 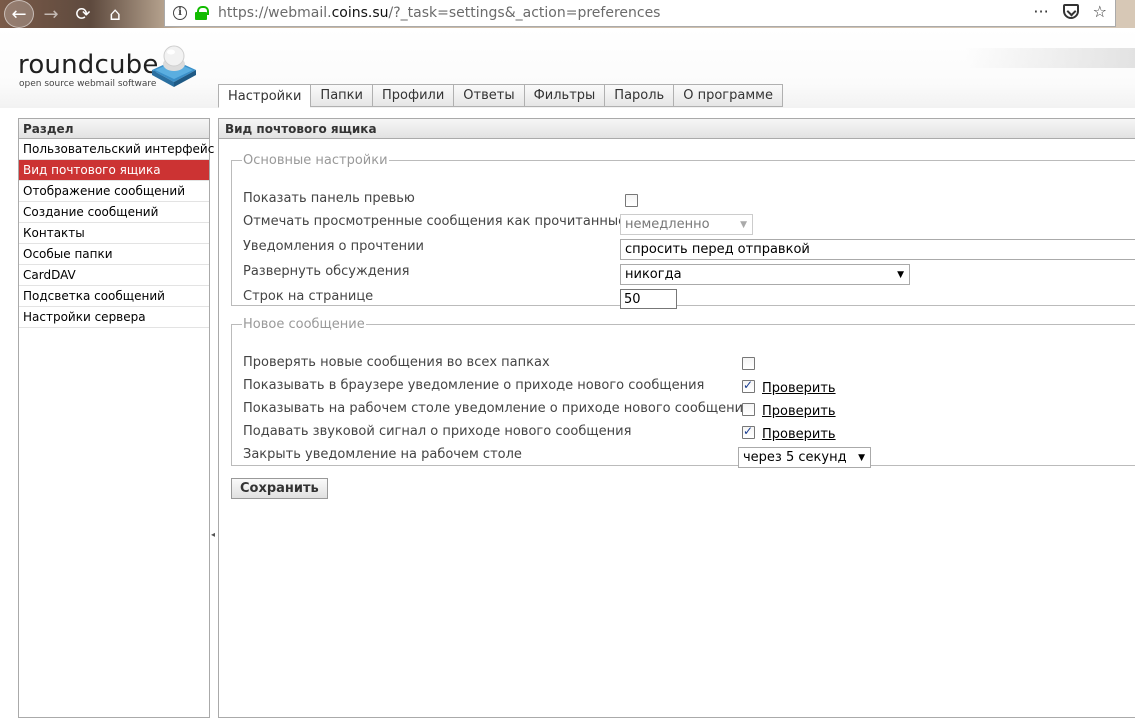 What do you see at coordinates (114, 254) in the screenshot?
I see `sidebar-item-special-folders: Особые папки` at bounding box center [114, 254].